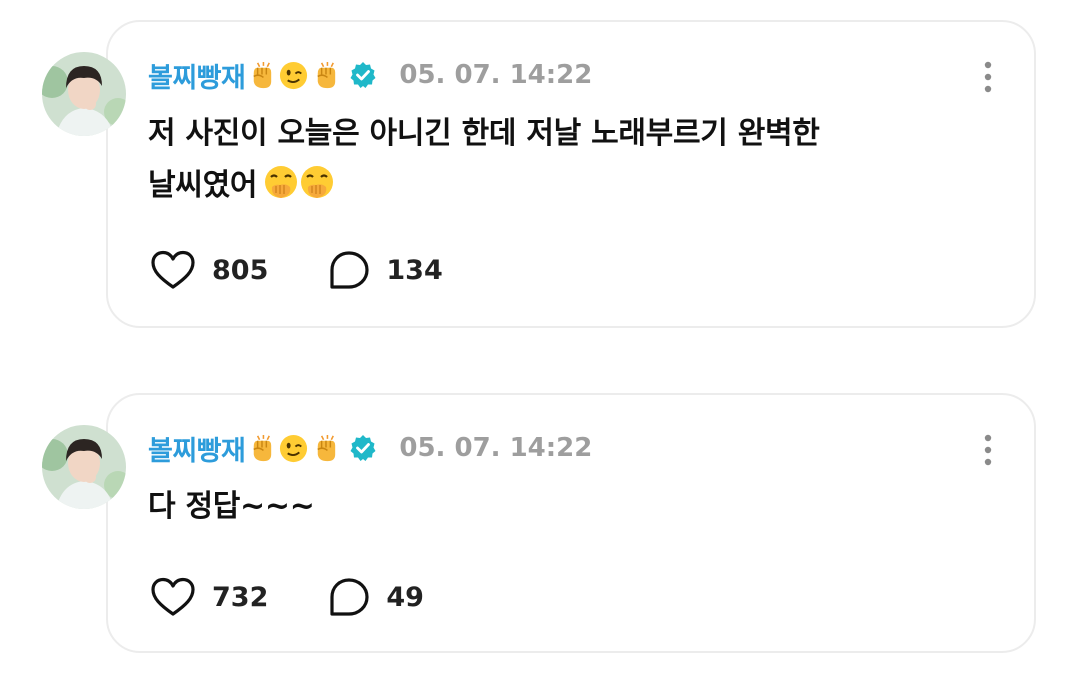 This screenshot has height=673, width=1080. Describe the element at coordinates (376, 597) in the screenshot. I see `comment-button: 49` at that location.